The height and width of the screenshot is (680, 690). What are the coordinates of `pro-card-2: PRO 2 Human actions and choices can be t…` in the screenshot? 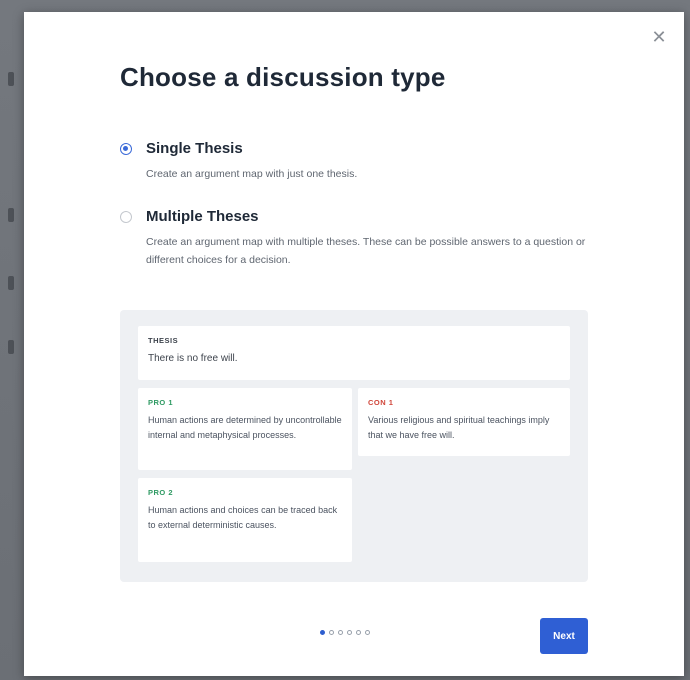 It's located at (245, 520).